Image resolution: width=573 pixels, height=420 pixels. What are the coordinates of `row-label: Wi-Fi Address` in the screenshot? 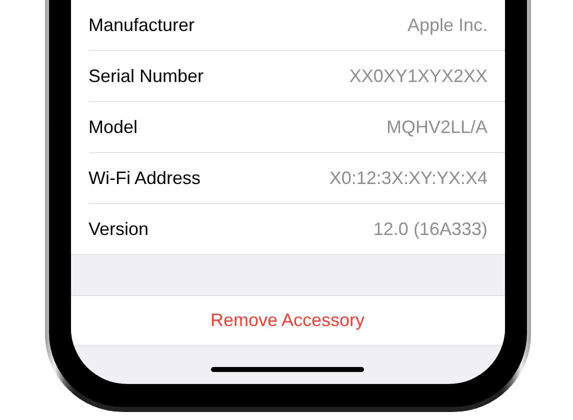 It's located at (144, 178).